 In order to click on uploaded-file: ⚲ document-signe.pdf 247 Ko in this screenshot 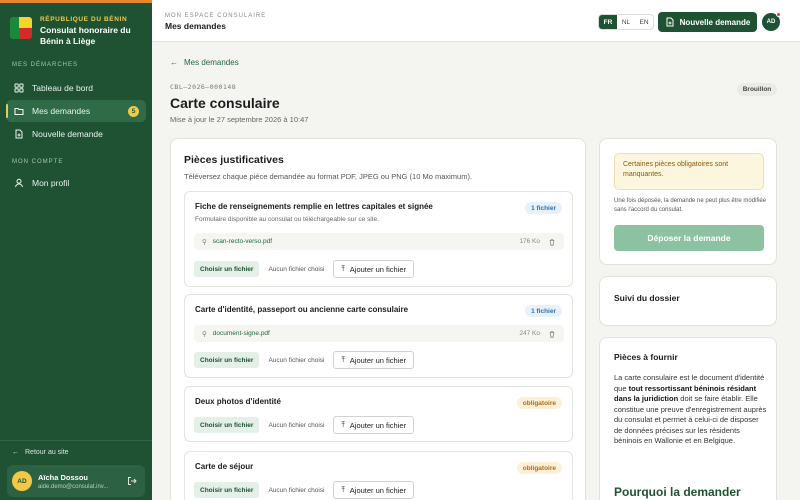, I will do `click(379, 333)`.